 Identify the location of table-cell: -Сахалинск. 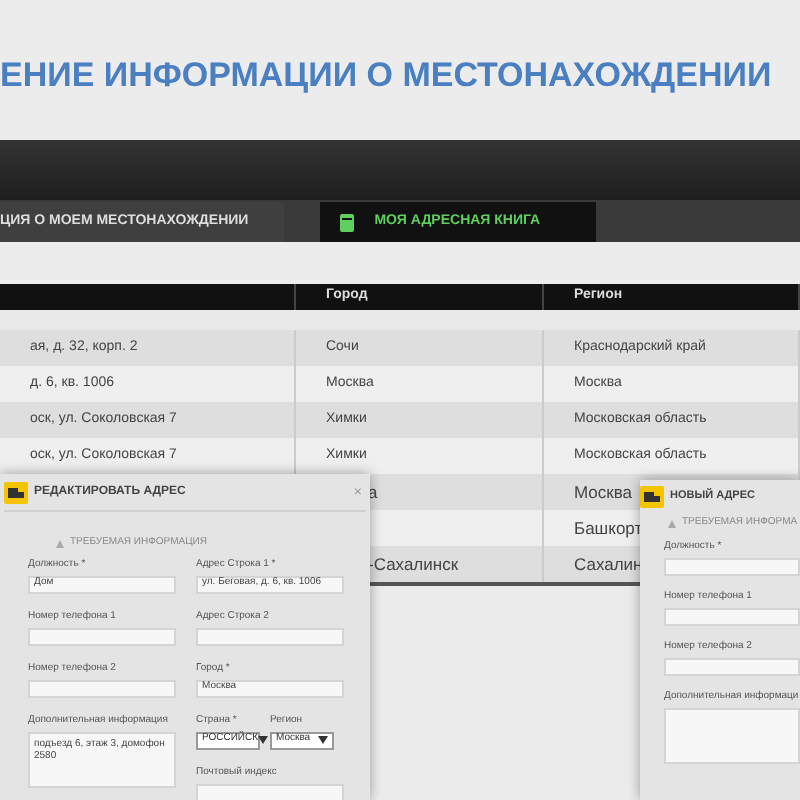
(413, 564).